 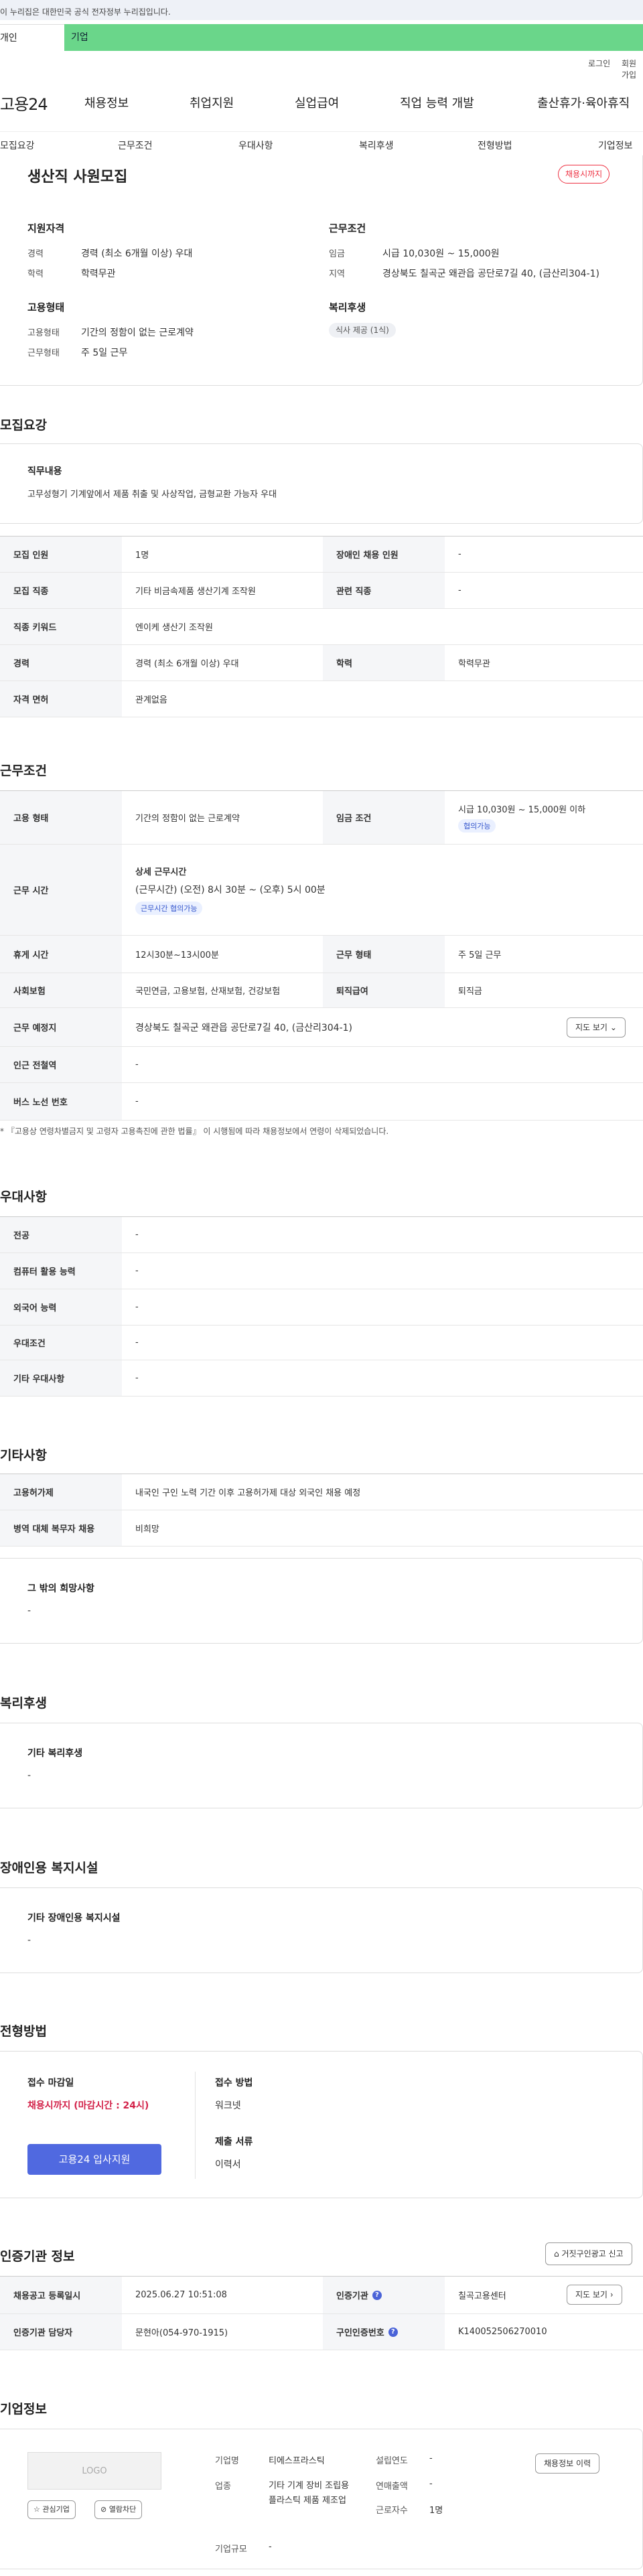 I want to click on table-row: 컴퓨터 활용 능력 -, so click(x=321, y=1271).